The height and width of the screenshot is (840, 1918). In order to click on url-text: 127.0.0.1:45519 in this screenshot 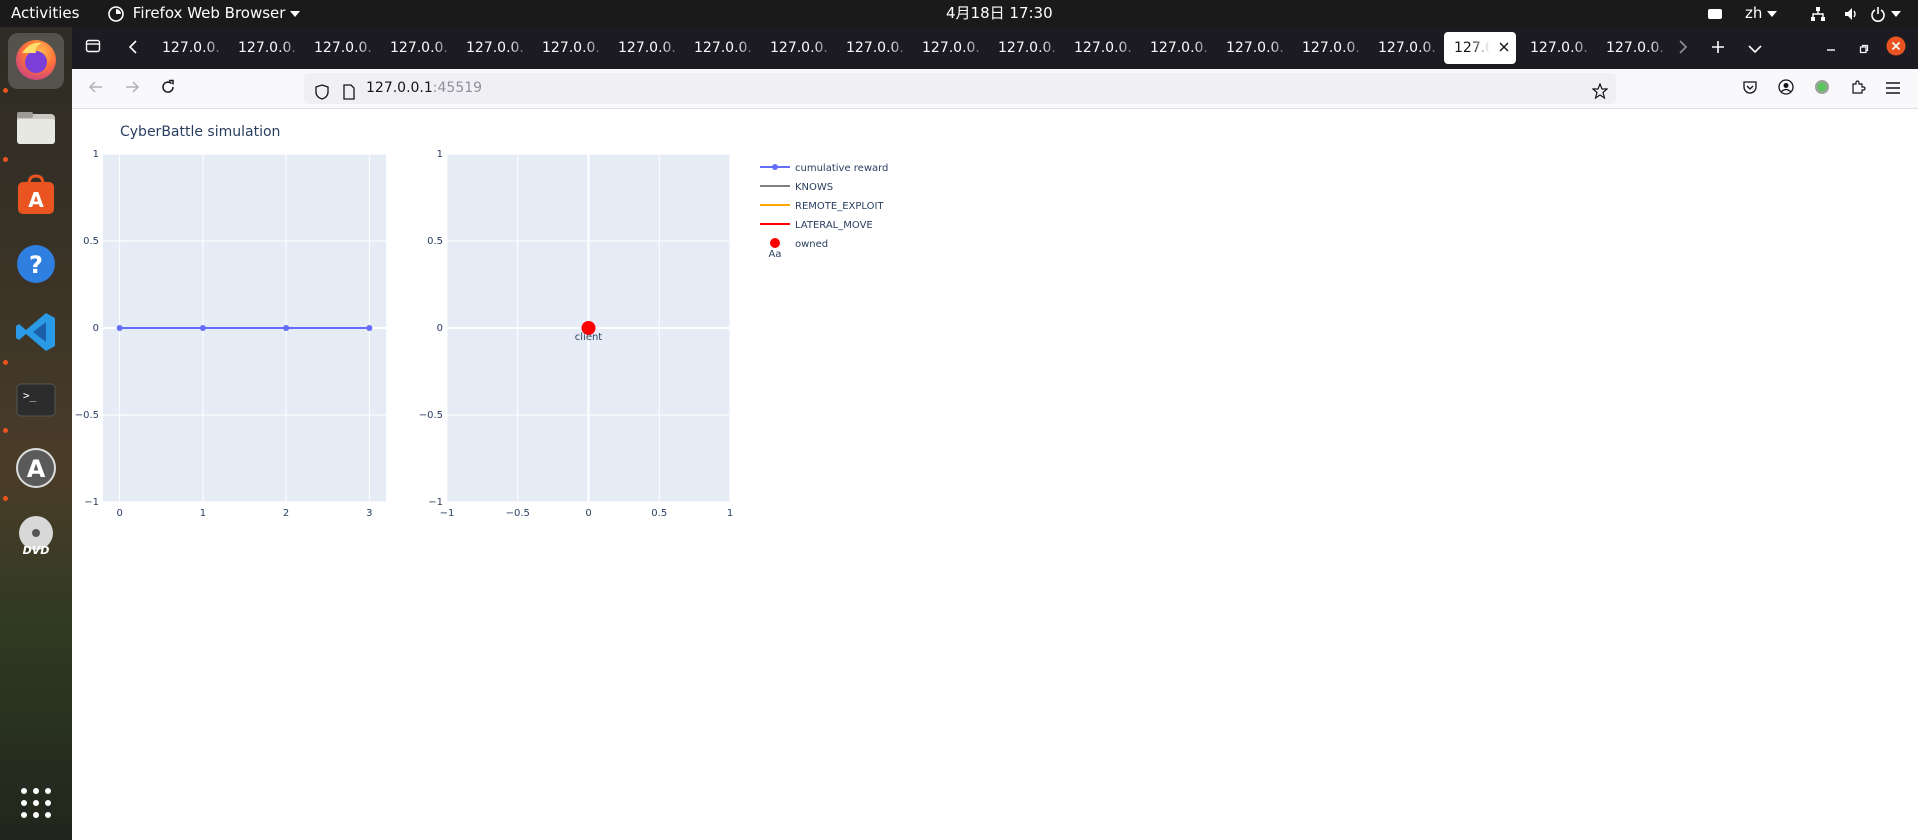, I will do `click(424, 88)`.